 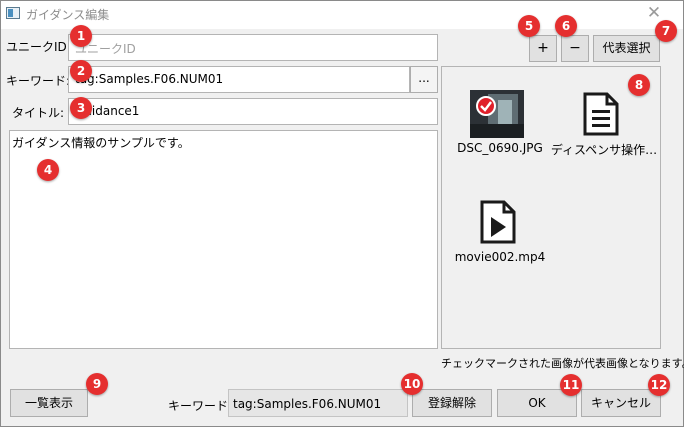 What do you see at coordinates (529, 26) in the screenshot?
I see `annotation-badge-5: 5` at bounding box center [529, 26].